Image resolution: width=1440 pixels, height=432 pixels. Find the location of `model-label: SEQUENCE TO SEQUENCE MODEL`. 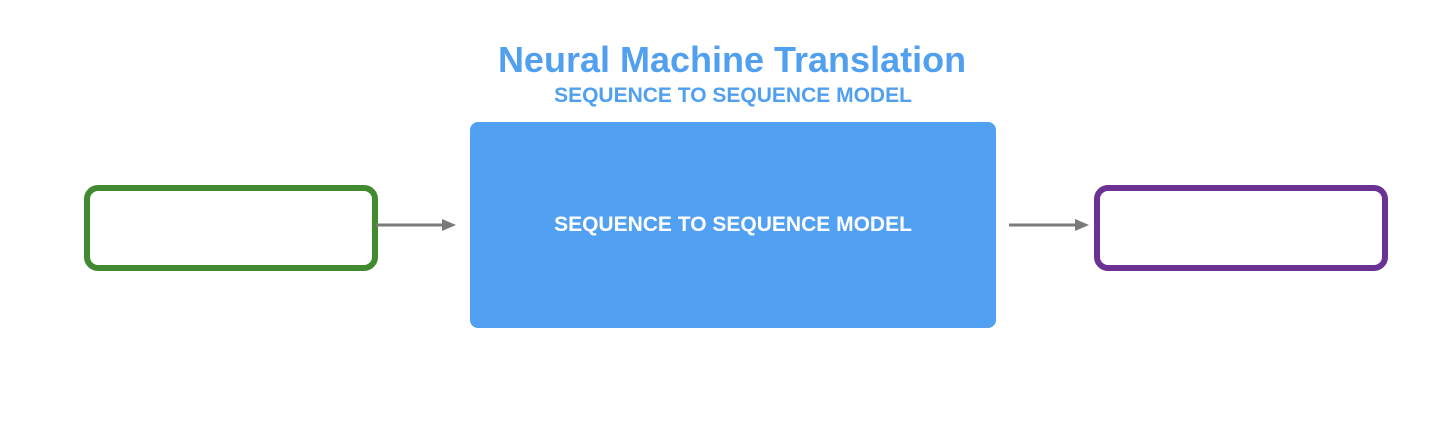

model-label: SEQUENCE TO SEQUENCE MODEL is located at coordinates (733, 224).